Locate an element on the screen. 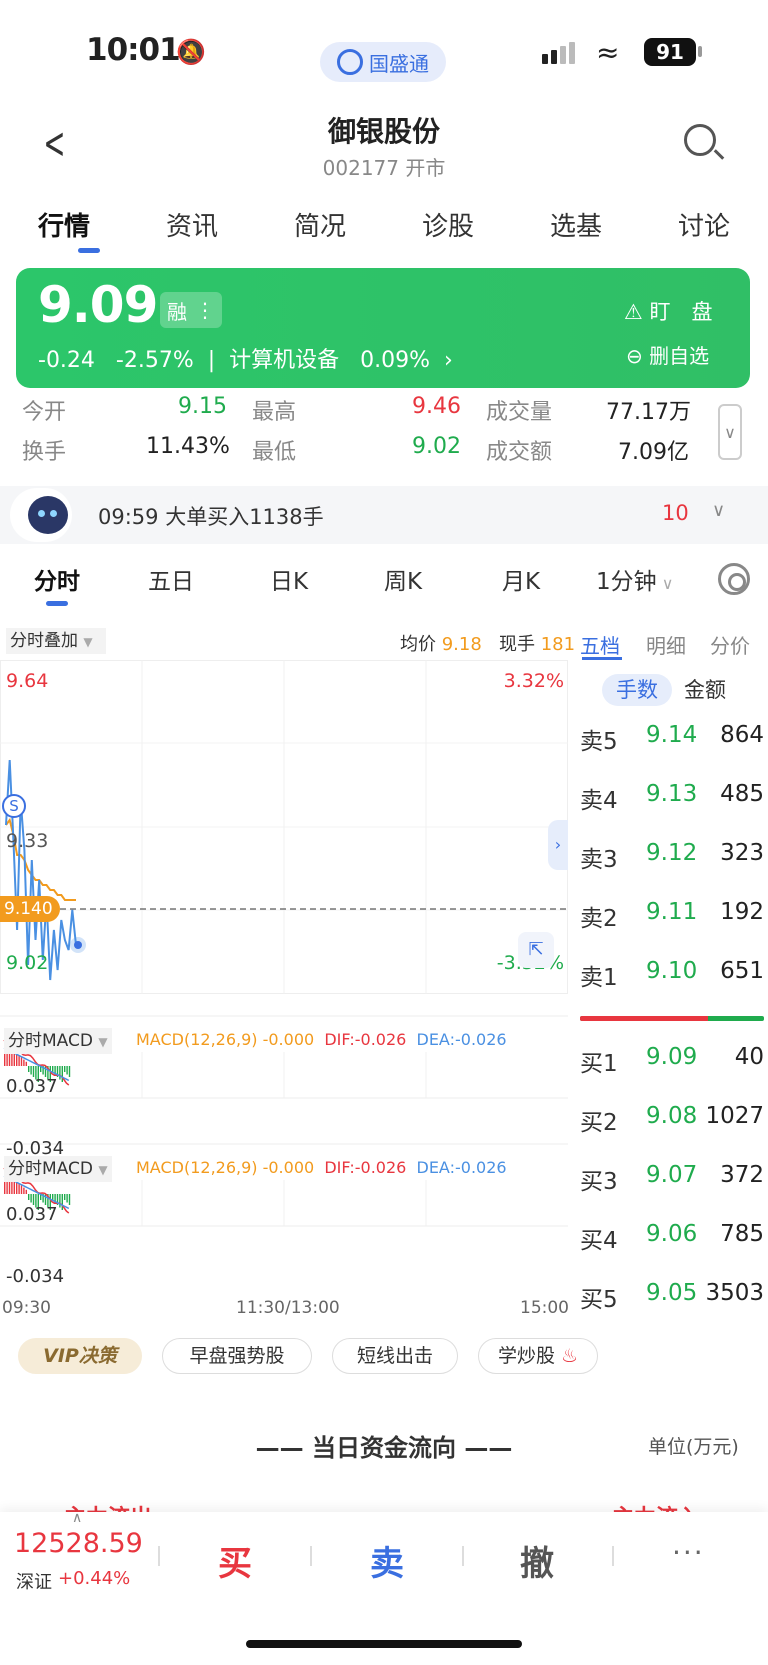 The width and height of the screenshot is (768, 1665). status-bar: 10:01 🔕 国盛通 ≈ 91 is located at coordinates (384, 50).